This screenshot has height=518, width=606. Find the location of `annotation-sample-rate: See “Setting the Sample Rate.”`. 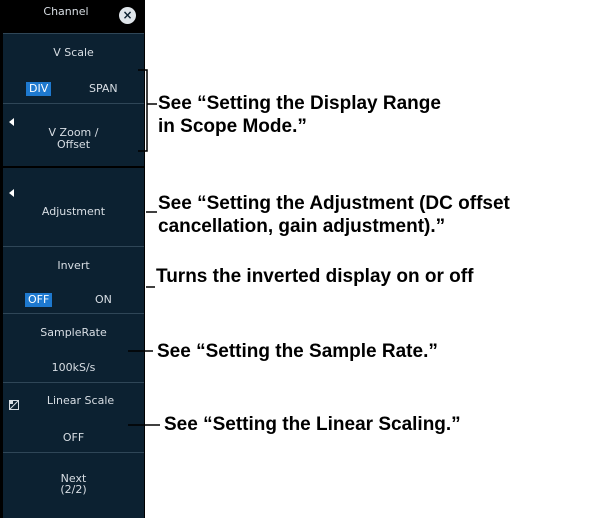

annotation-sample-rate: See “Setting the Sample Rate.” is located at coordinates (297, 351).